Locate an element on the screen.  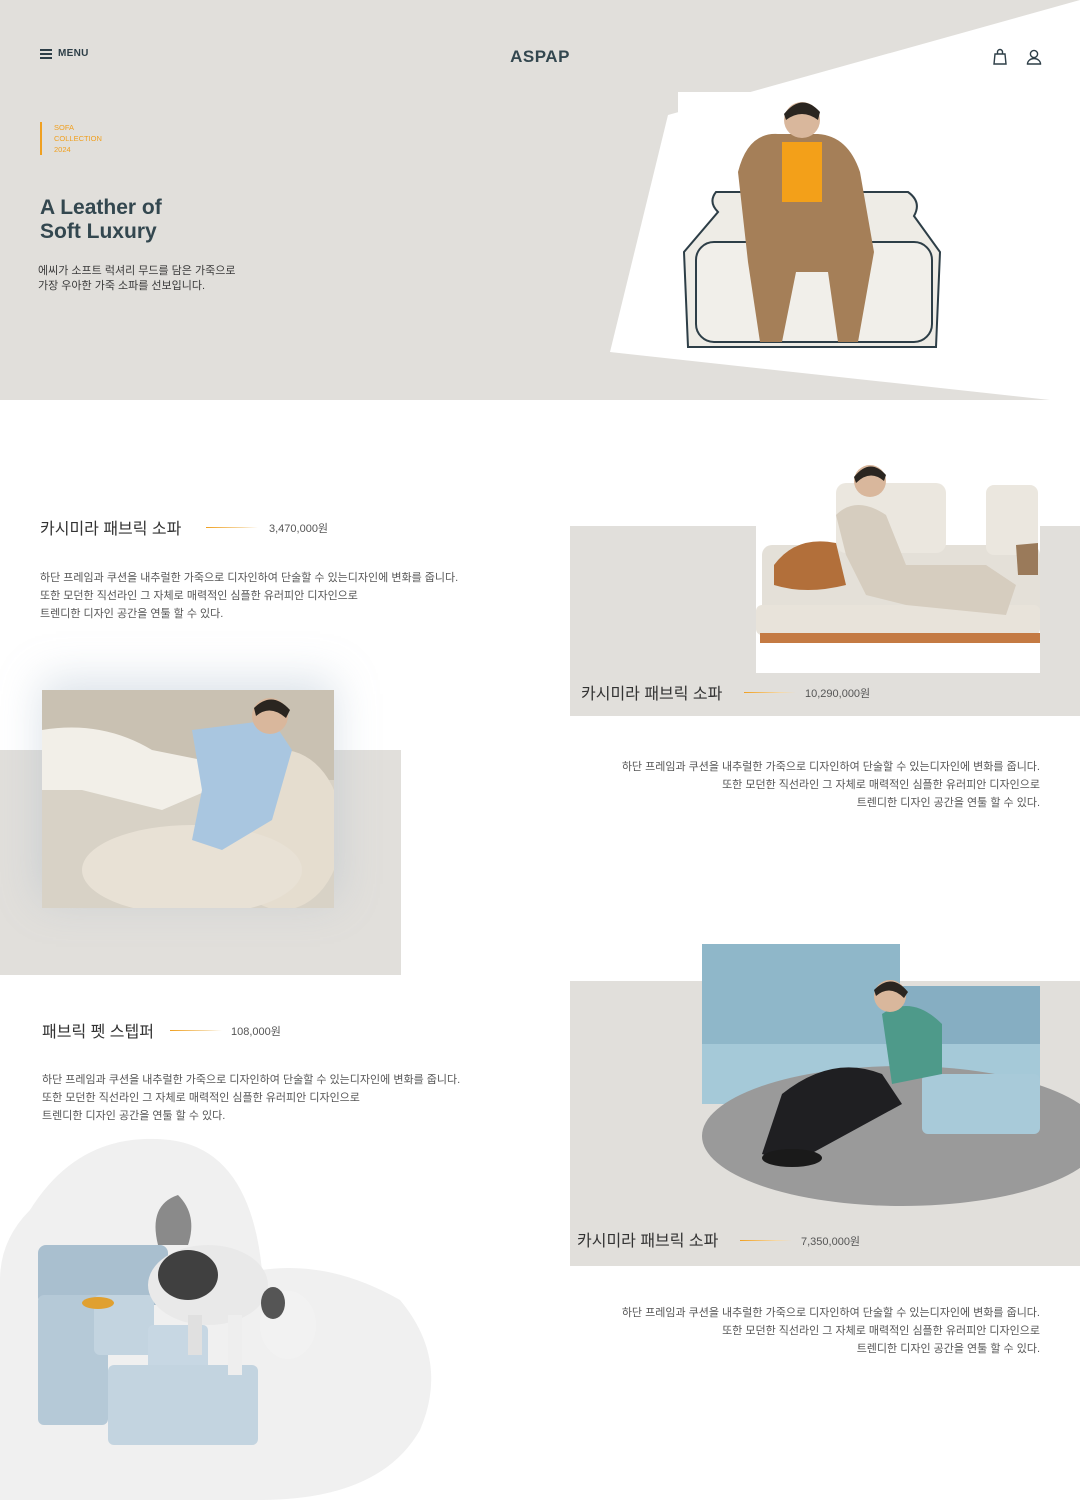
product-photo-sofa-lounging is located at coordinates (898, 564).